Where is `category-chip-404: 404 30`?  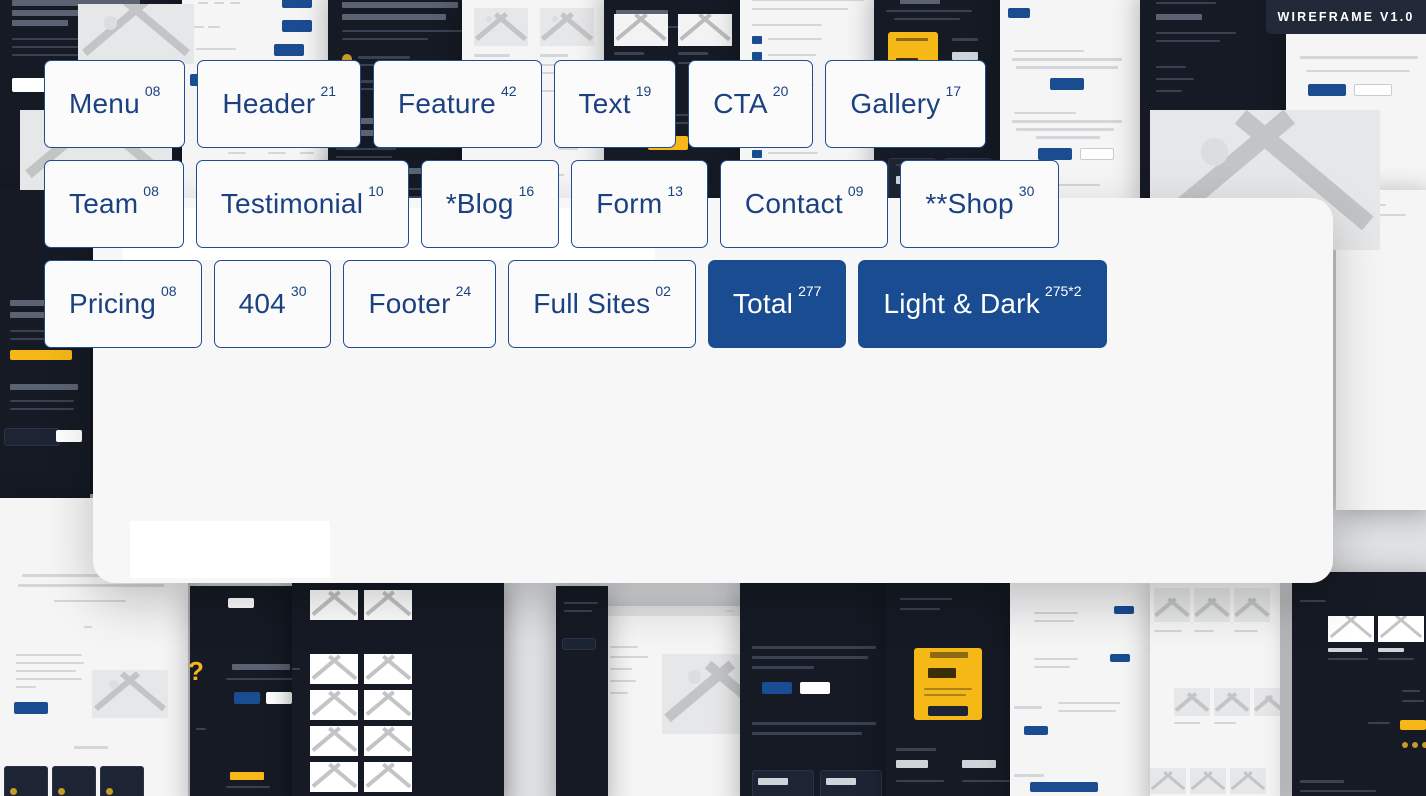 category-chip-404: 404 30 is located at coordinates (272, 304).